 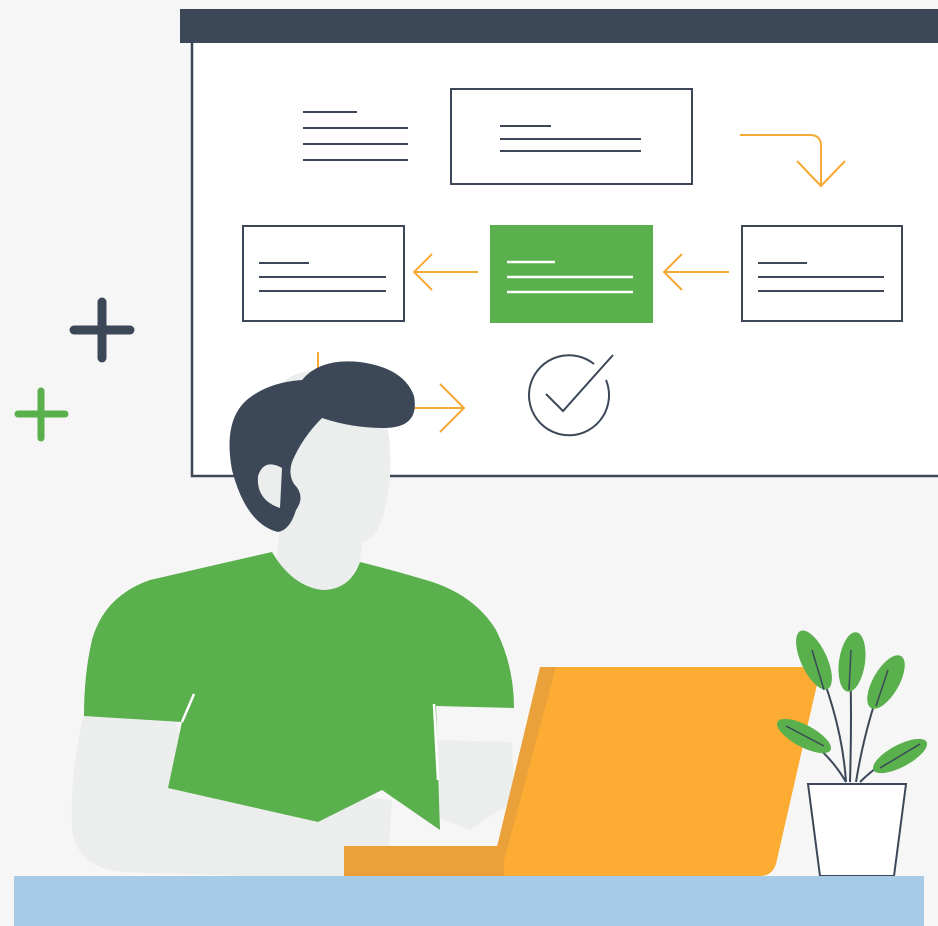 I want to click on whiteboard-top-bar, so click(x=559, y=26).